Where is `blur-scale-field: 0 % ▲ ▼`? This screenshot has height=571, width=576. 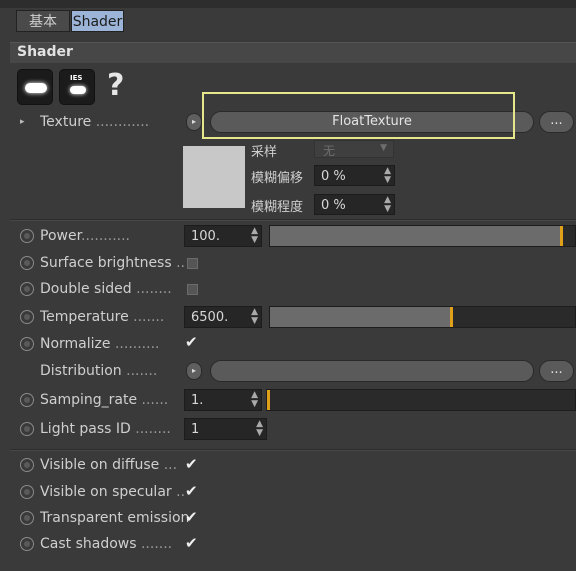
blur-scale-field: 0 % ▲ ▼ is located at coordinates (354, 204).